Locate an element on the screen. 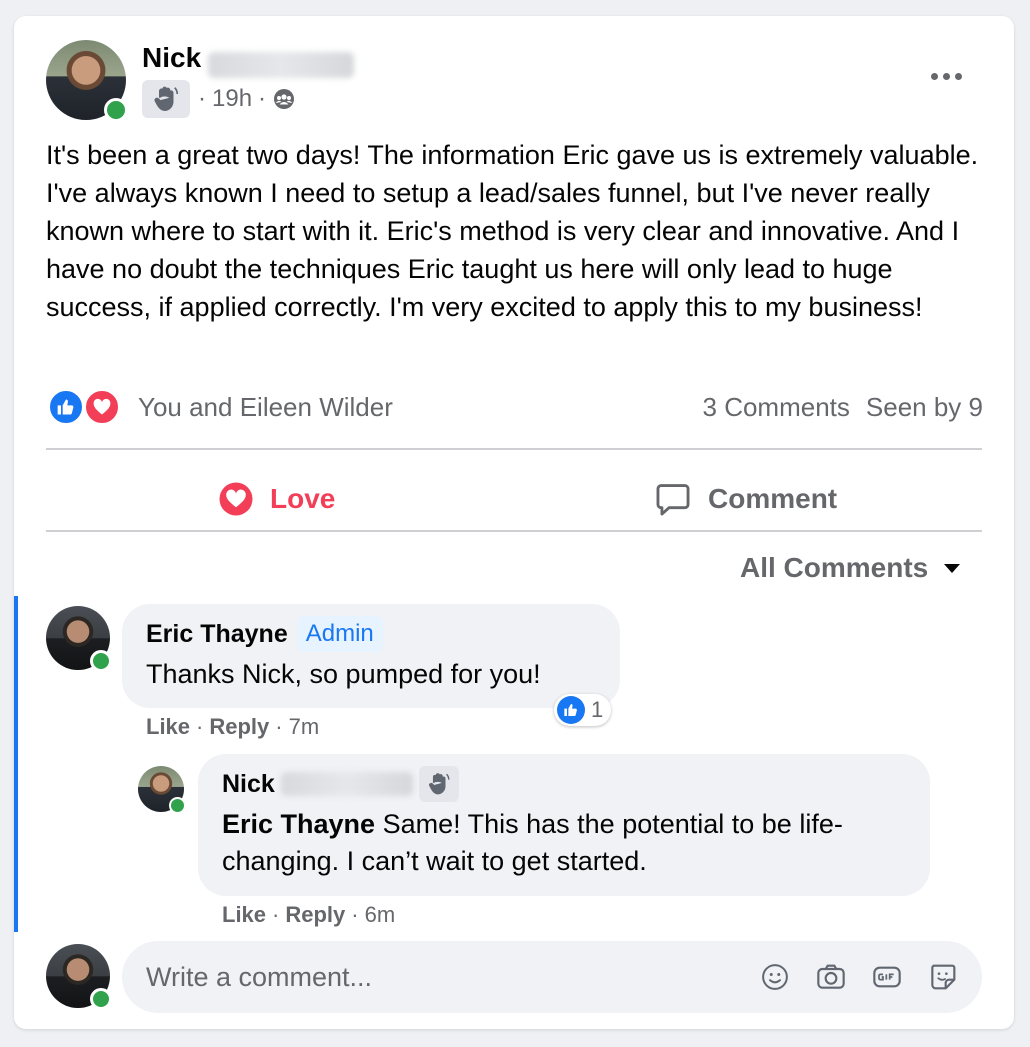  reply-actions: Like · Reply · 6m is located at coordinates (308, 915).